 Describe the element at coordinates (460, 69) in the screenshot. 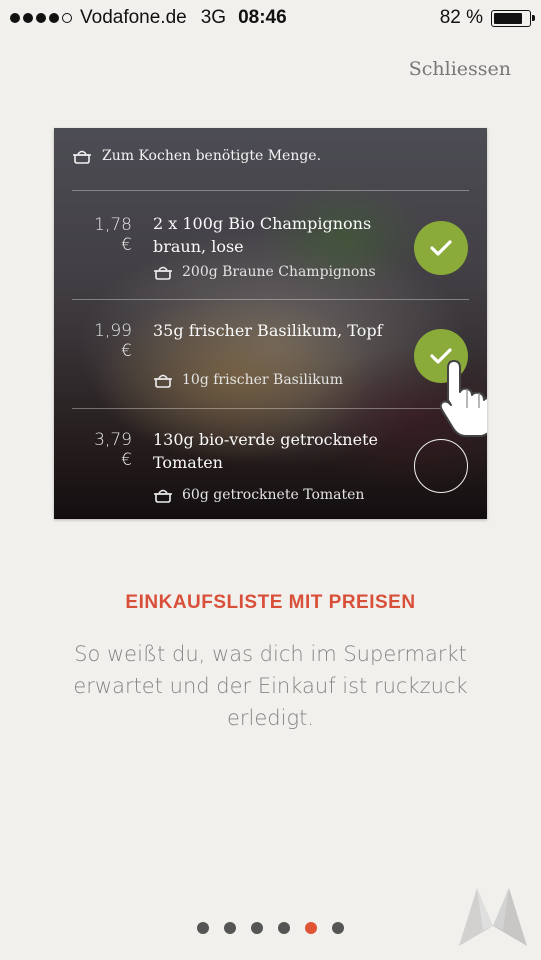

I see `close-button: Schliessen` at that location.